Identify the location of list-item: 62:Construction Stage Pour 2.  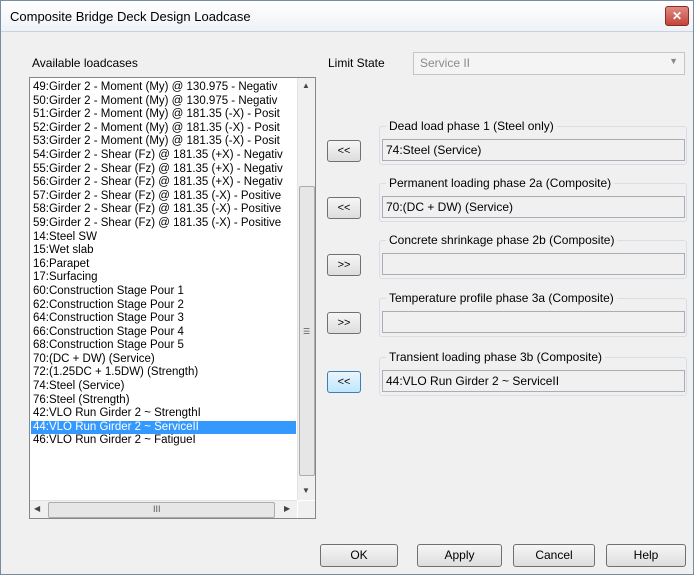
(163, 306).